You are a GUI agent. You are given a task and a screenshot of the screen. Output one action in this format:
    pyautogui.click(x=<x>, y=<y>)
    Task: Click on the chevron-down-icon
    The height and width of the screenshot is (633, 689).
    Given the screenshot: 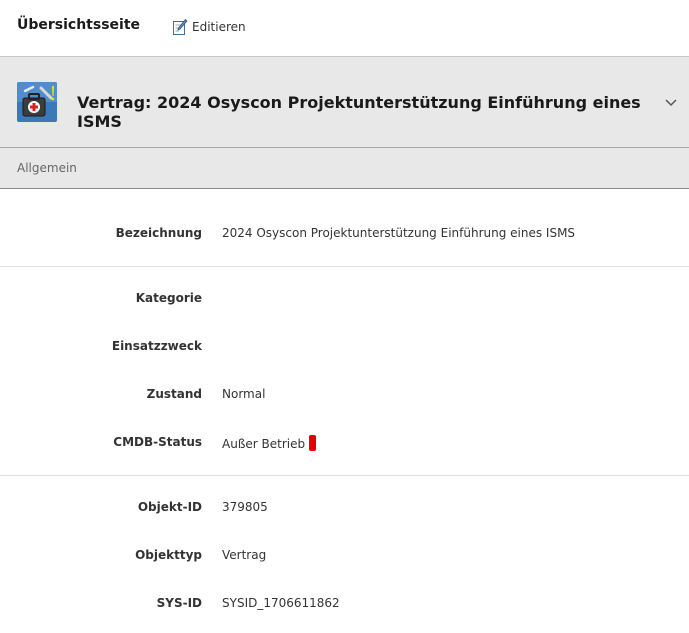 What is the action you would take?
    pyautogui.click(x=671, y=102)
    